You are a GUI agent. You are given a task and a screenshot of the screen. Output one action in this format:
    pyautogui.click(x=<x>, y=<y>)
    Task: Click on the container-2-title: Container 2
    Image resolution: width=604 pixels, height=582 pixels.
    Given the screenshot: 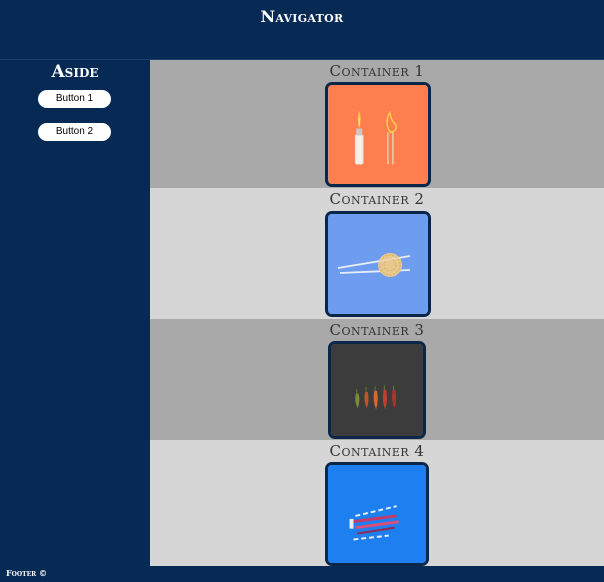 What is the action you would take?
    pyautogui.click(x=377, y=199)
    